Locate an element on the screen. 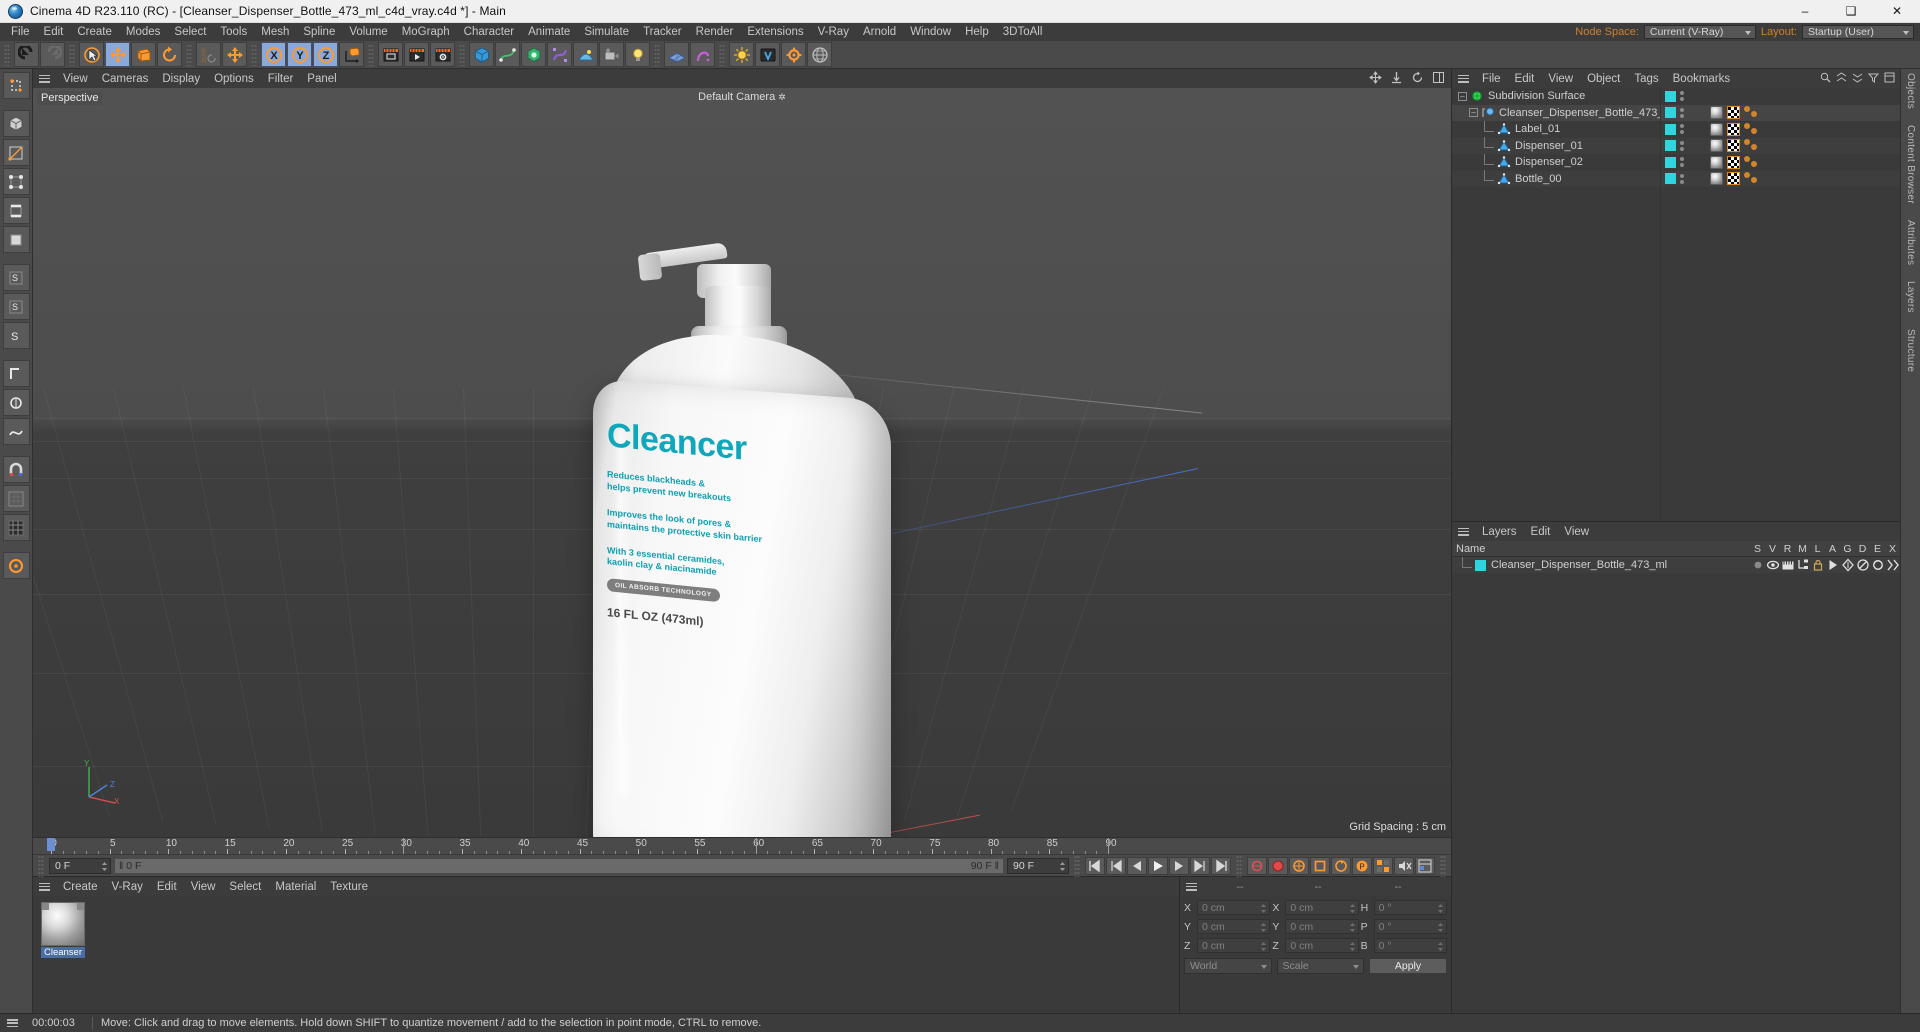 Image resolution: width=1920 pixels, height=1032 pixels. menu-simulate: Simulate is located at coordinates (606, 32).